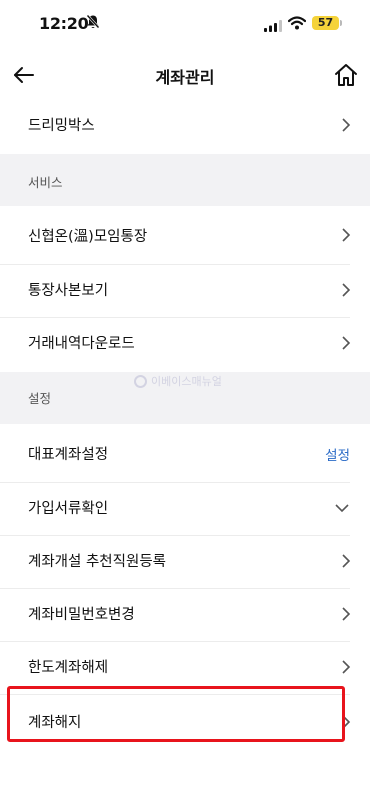 This screenshot has width=370, height=800. What do you see at coordinates (68, 668) in the screenshot?
I see `list-item-label: 한도계좌해제` at bounding box center [68, 668].